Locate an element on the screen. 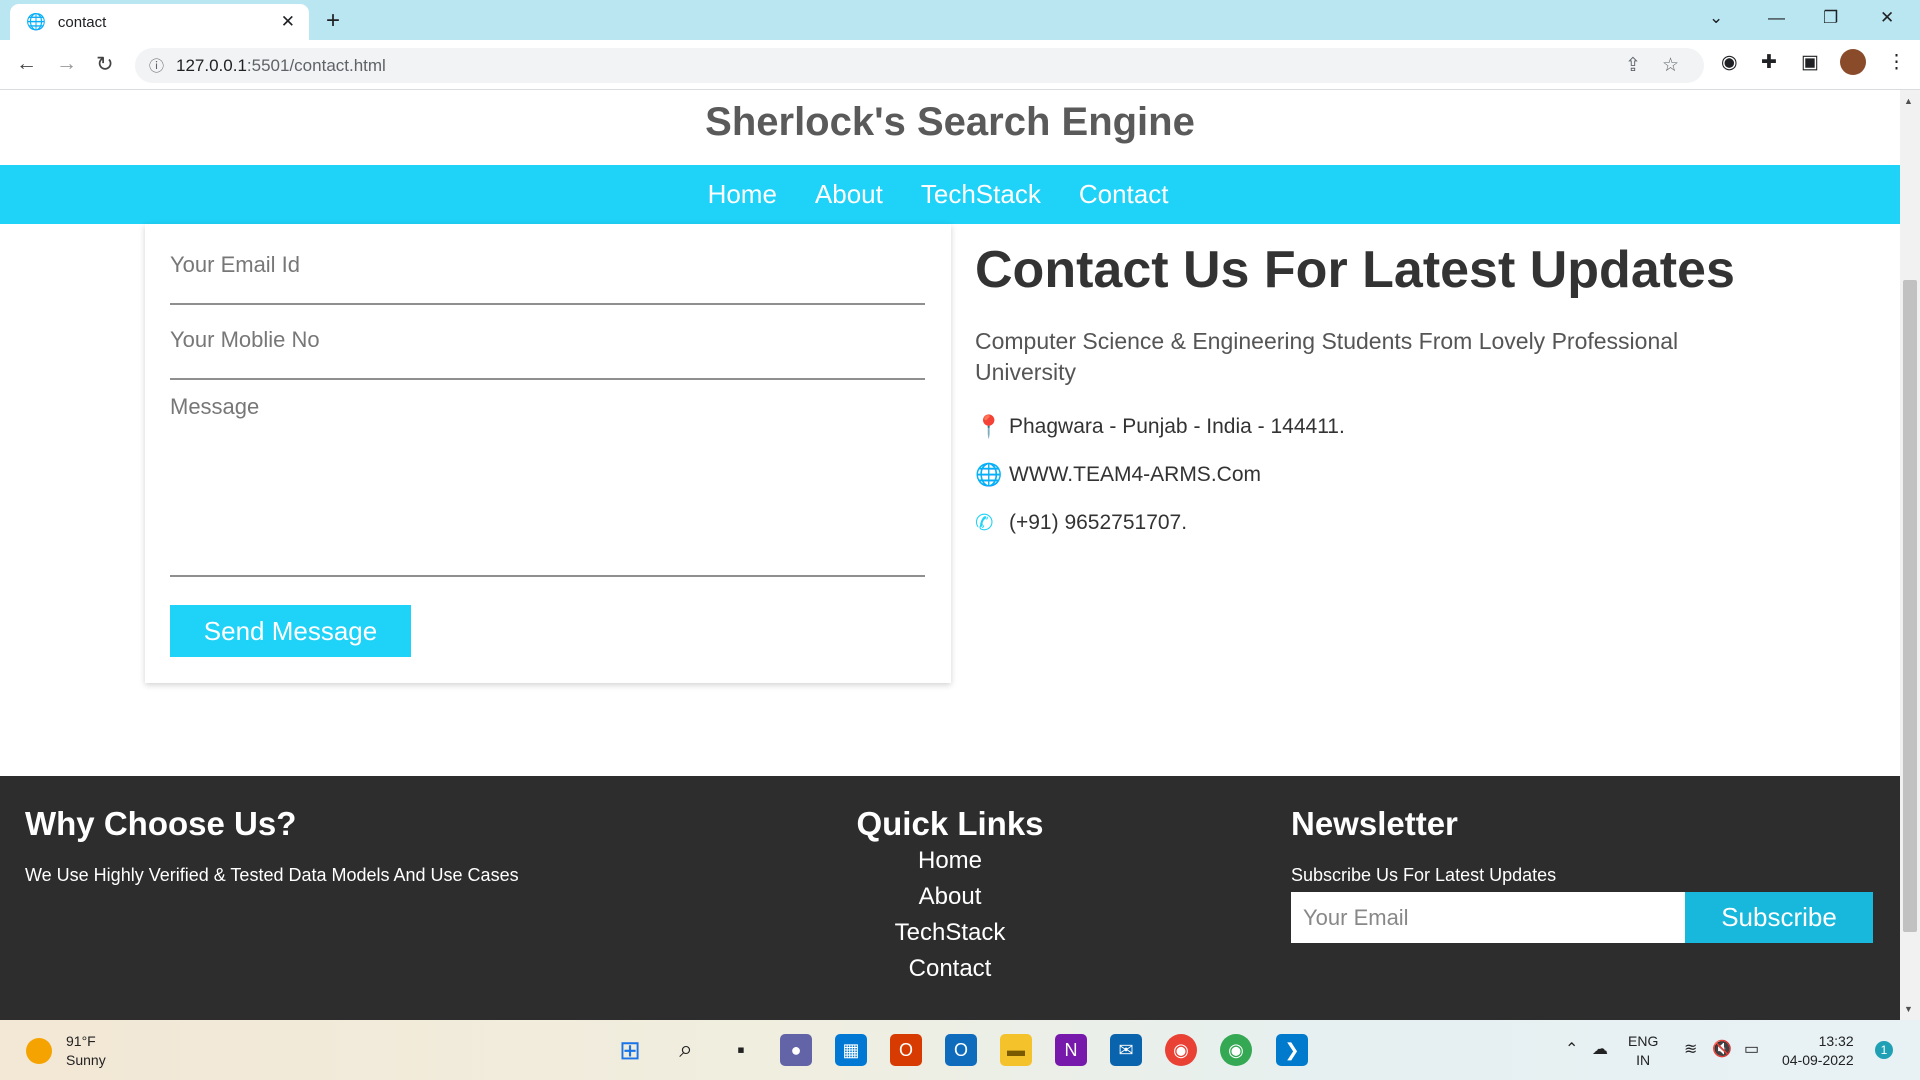 The image size is (1920, 1080). restore-icon: ❐ is located at coordinates (1830, 18).